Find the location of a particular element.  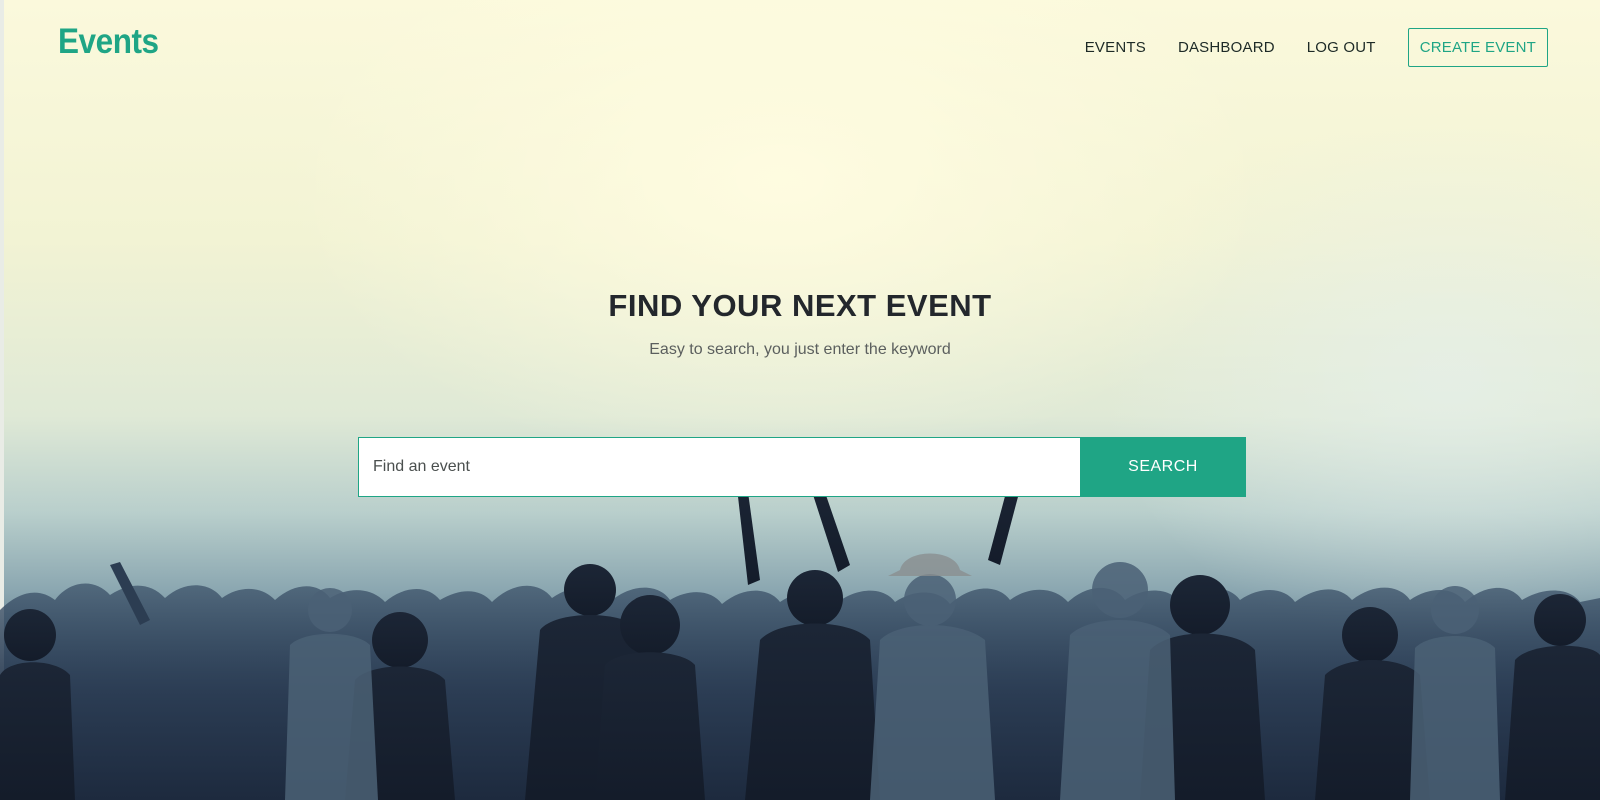

search-button: SEARCH is located at coordinates (1163, 467).